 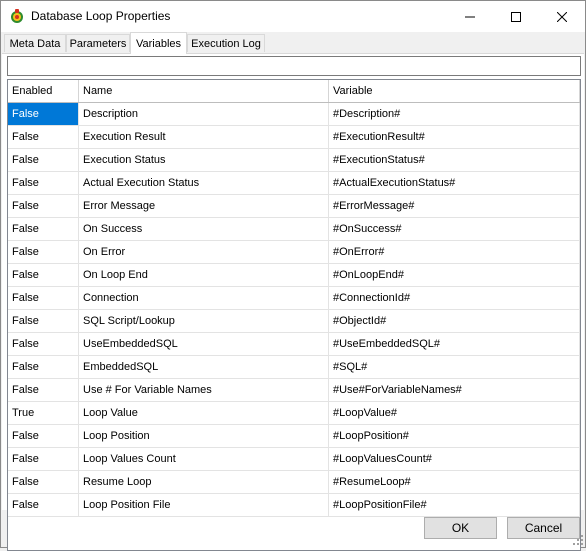 What do you see at coordinates (204, 459) in the screenshot?
I see `name-cell: Loop Values Count` at bounding box center [204, 459].